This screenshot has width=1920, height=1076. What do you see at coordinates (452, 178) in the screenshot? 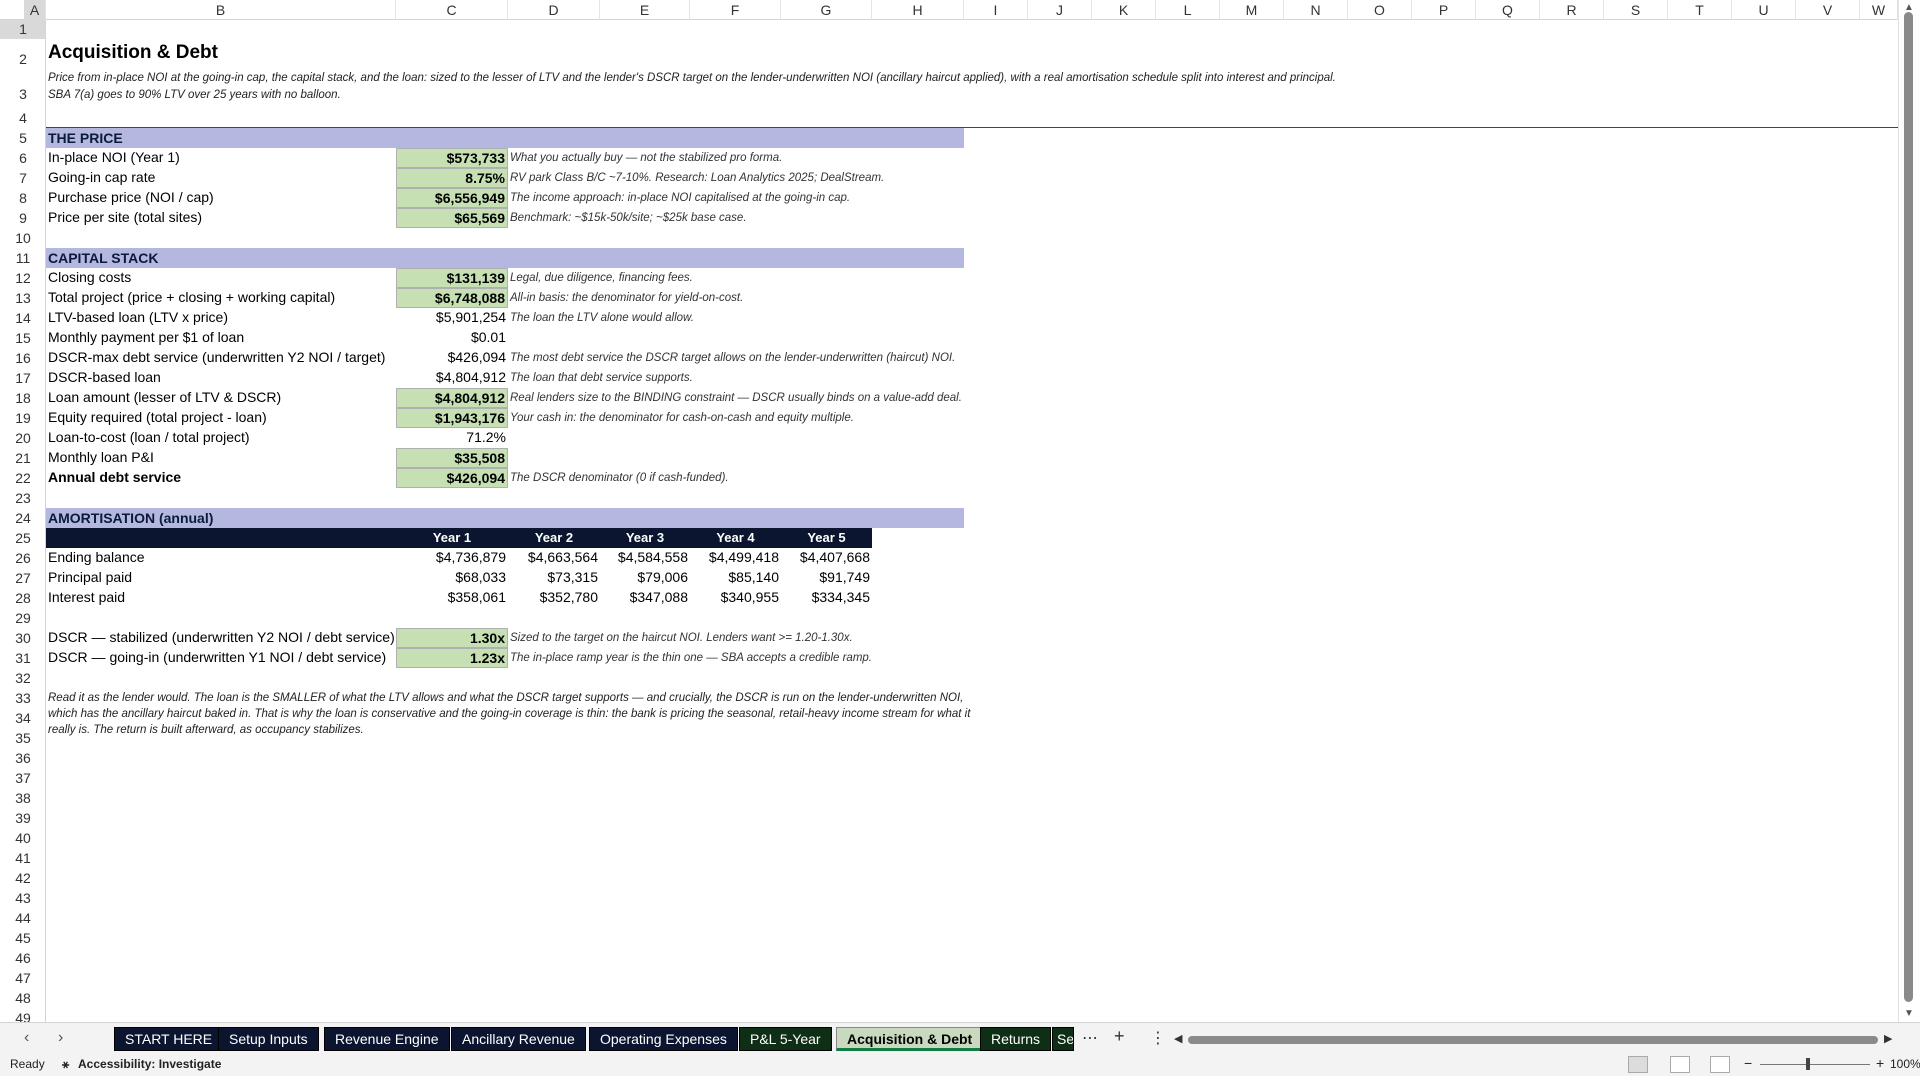
I see `price-value-input: 8.75%` at bounding box center [452, 178].